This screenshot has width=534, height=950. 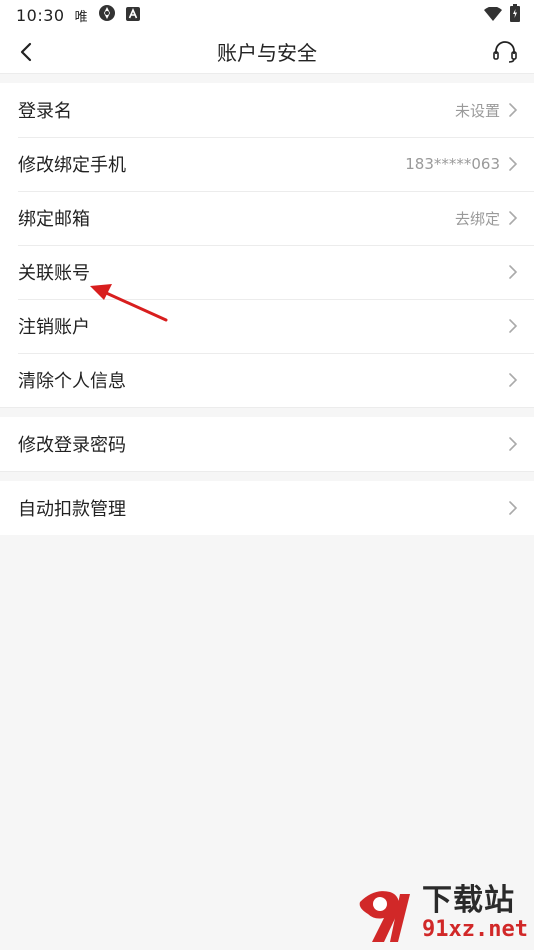 What do you see at coordinates (72, 381) in the screenshot?
I see `row-label: 清除个人信息` at bounding box center [72, 381].